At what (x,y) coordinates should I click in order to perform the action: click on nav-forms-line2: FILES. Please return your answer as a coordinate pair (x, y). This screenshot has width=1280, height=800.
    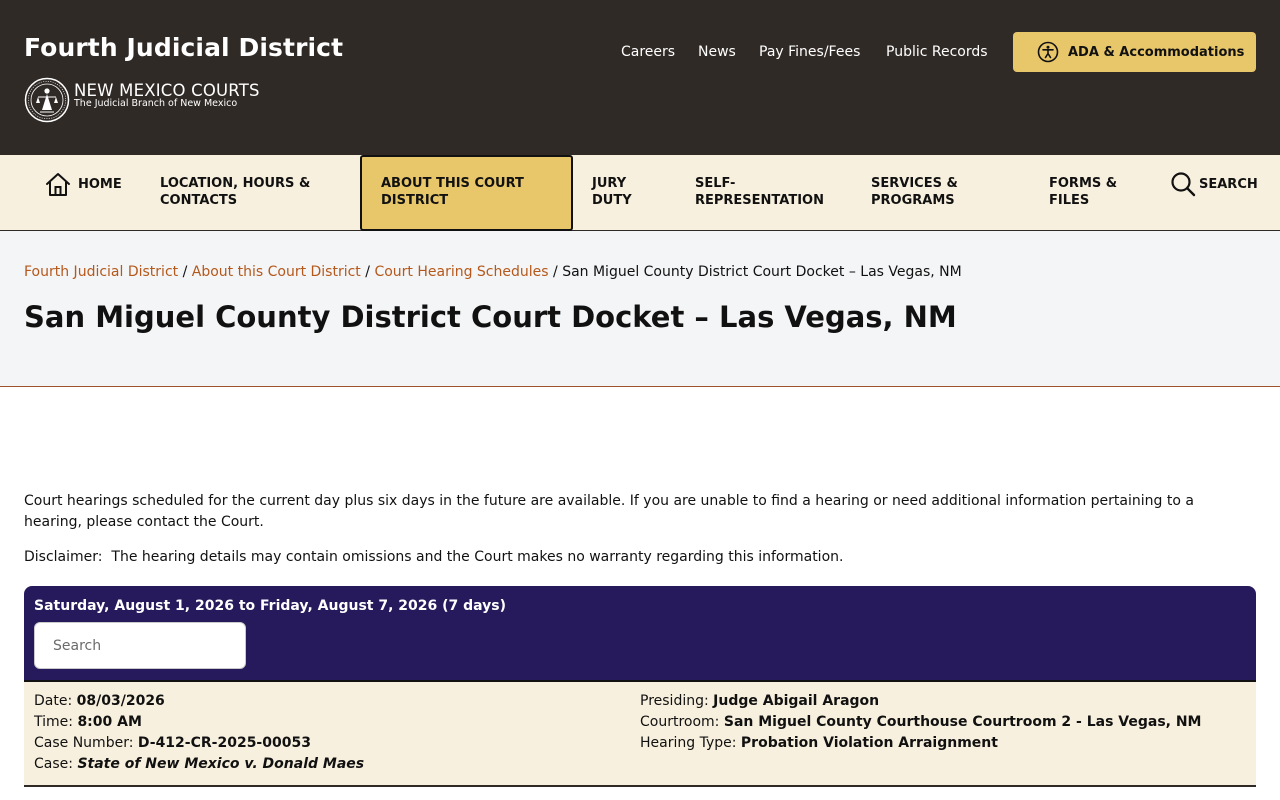
    Looking at the image, I should click on (1069, 200).